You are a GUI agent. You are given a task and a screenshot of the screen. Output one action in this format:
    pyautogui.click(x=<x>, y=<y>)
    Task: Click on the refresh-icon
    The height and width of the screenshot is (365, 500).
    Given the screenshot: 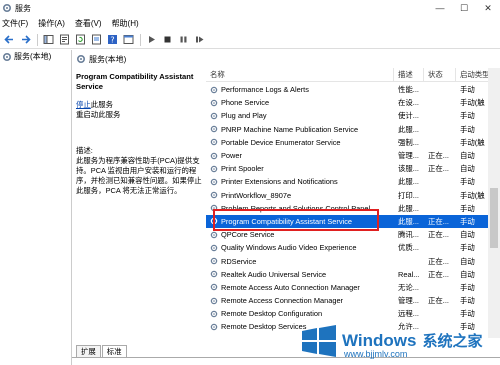 What is the action you would take?
    pyautogui.click(x=80, y=39)
    